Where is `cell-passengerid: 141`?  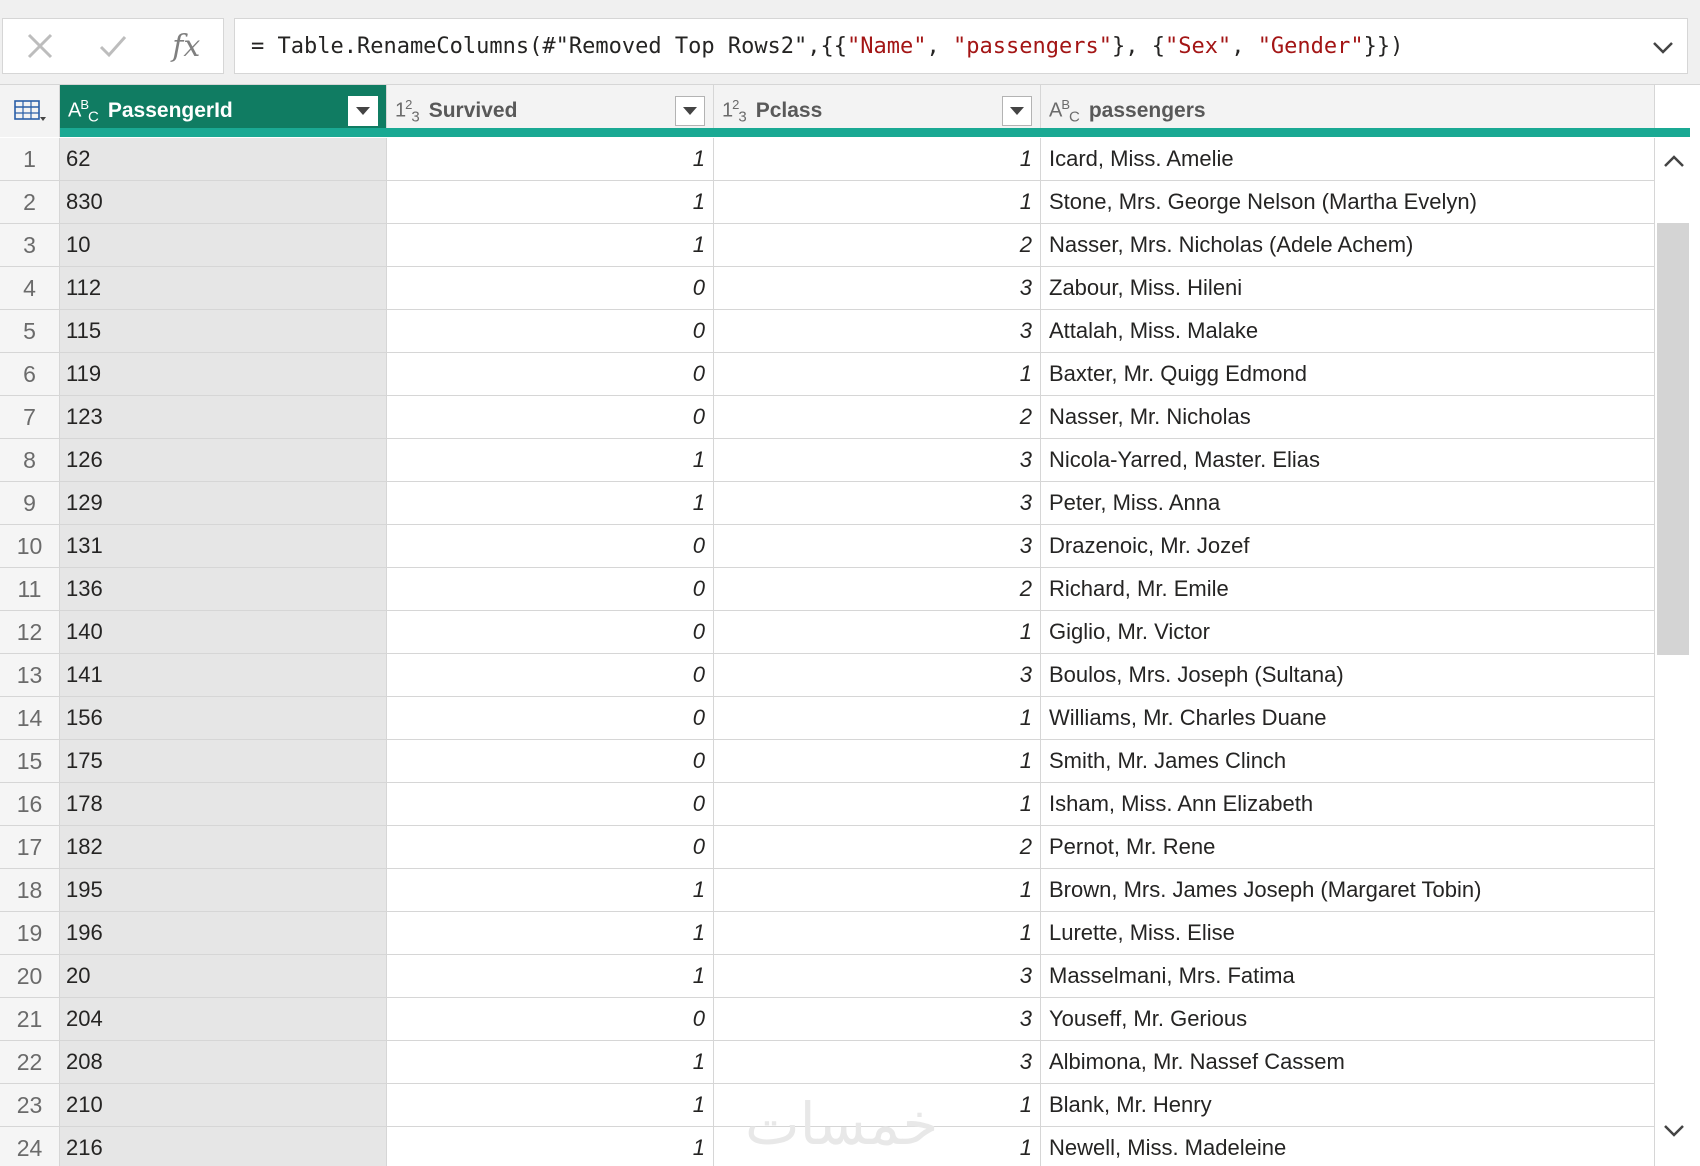
cell-passengerid: 141 is located at coordinates (223, 675).